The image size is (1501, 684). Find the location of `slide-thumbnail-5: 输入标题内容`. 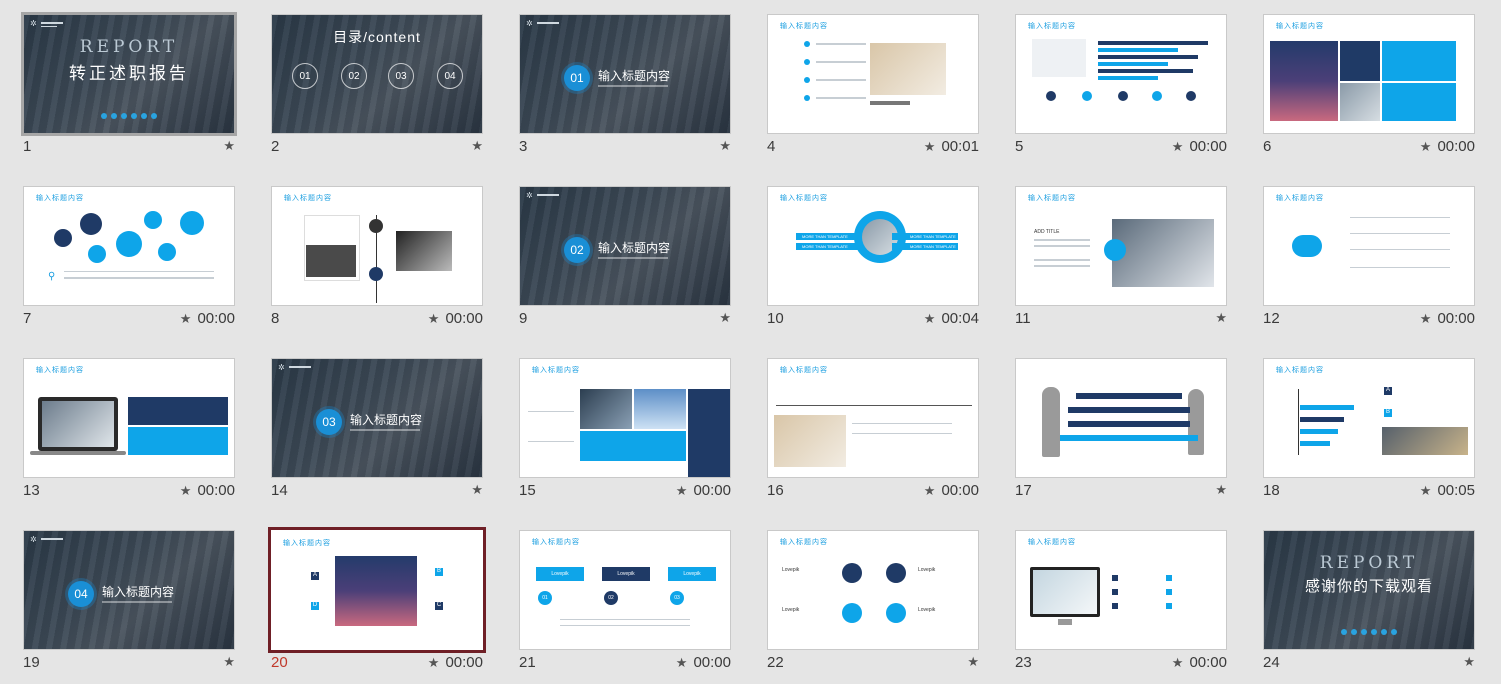

slide-thumbnail-5: 输入标题内容 is located at coordinates (1121, 74).